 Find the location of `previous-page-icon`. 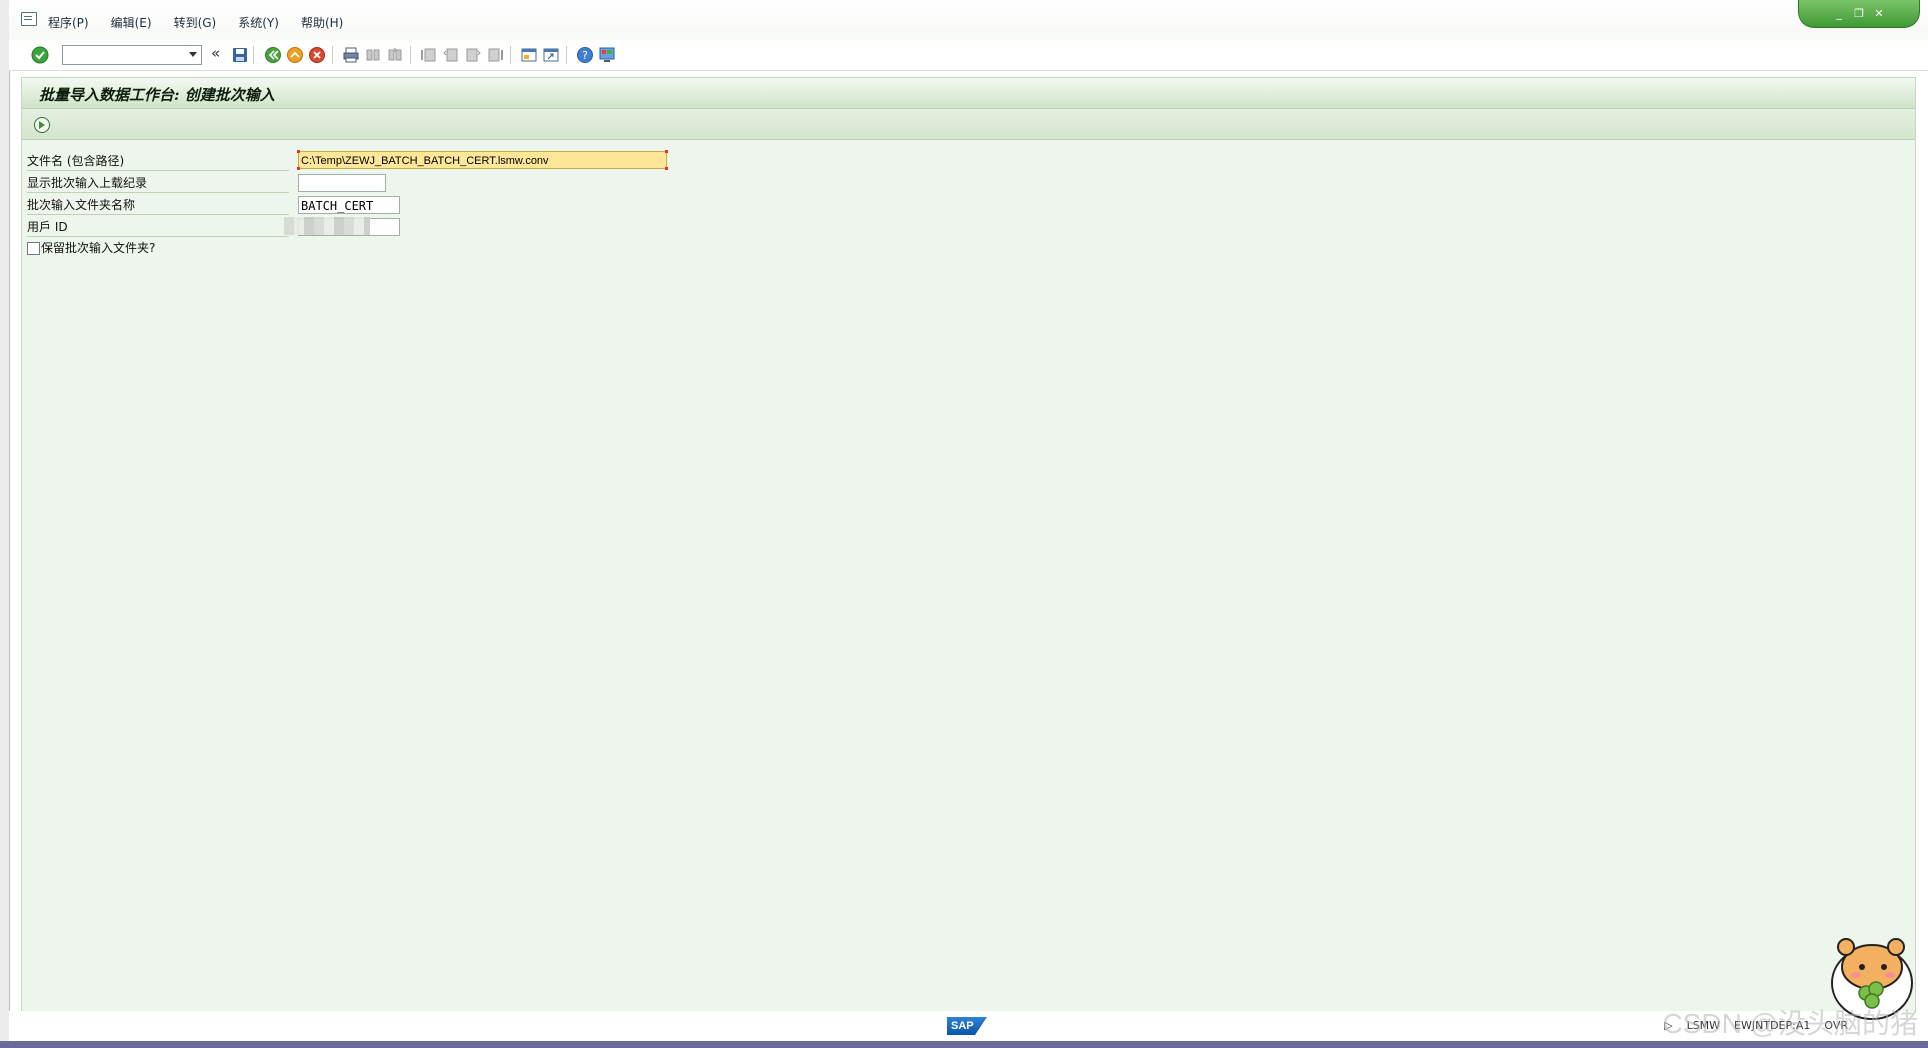

previous-page-icon is located at coordinates (450, 55).